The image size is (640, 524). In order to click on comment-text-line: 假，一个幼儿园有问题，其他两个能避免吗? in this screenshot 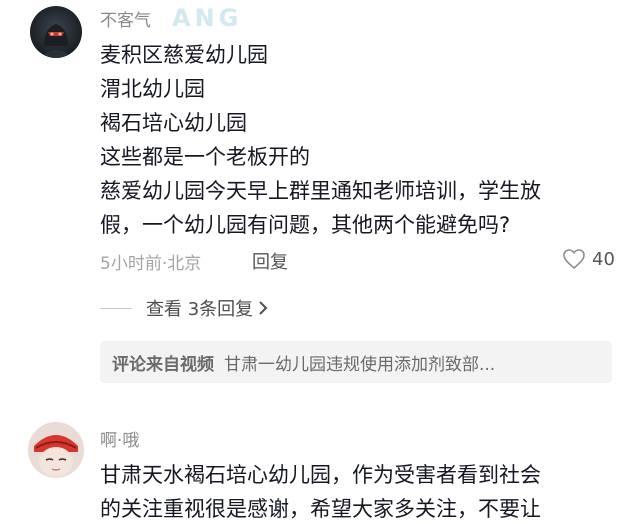, I will do `click(305, 225)`.